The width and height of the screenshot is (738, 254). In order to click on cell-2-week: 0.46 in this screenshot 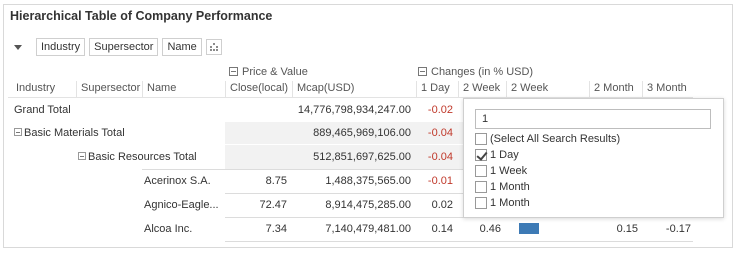, I will do `click(490, 229)`.